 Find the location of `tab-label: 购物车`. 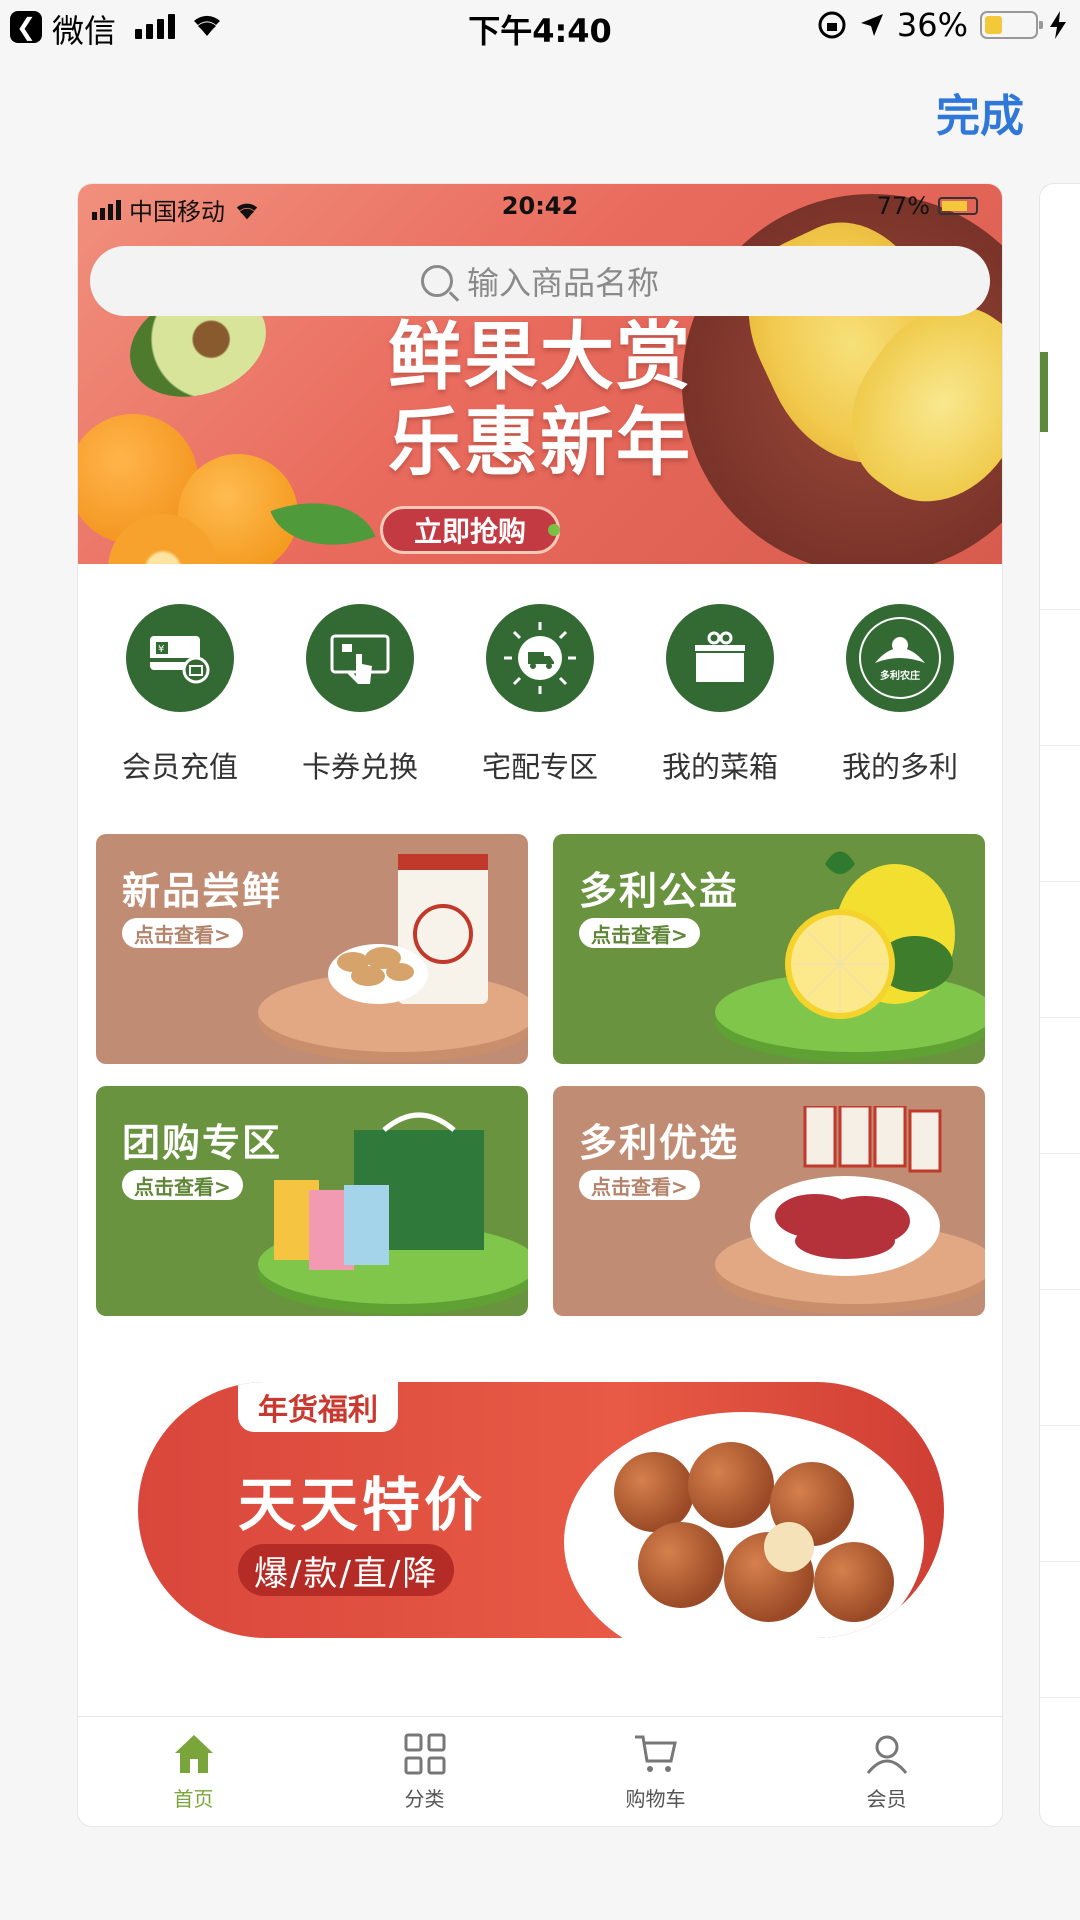

tab-label: 购物车 is located at coordinates (655, 1799).